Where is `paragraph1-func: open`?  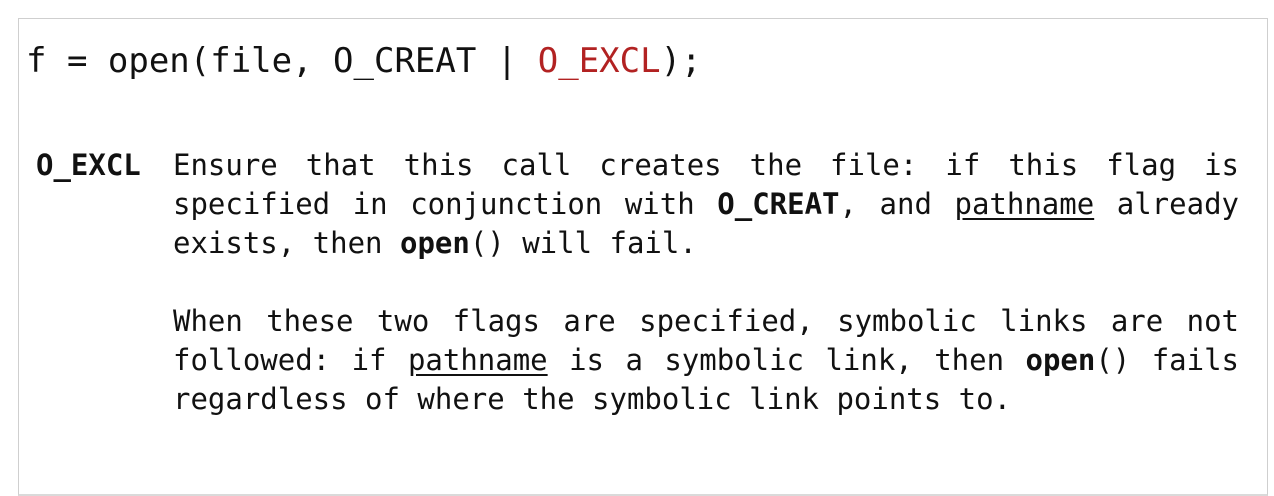
paragraph1-func: open is located at coordinates (434, 242).